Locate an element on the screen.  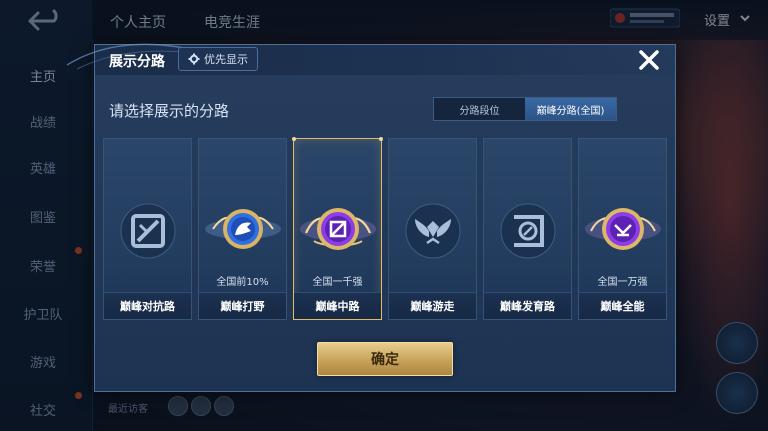
wings-support-icon is located at coordinates (432, 231).